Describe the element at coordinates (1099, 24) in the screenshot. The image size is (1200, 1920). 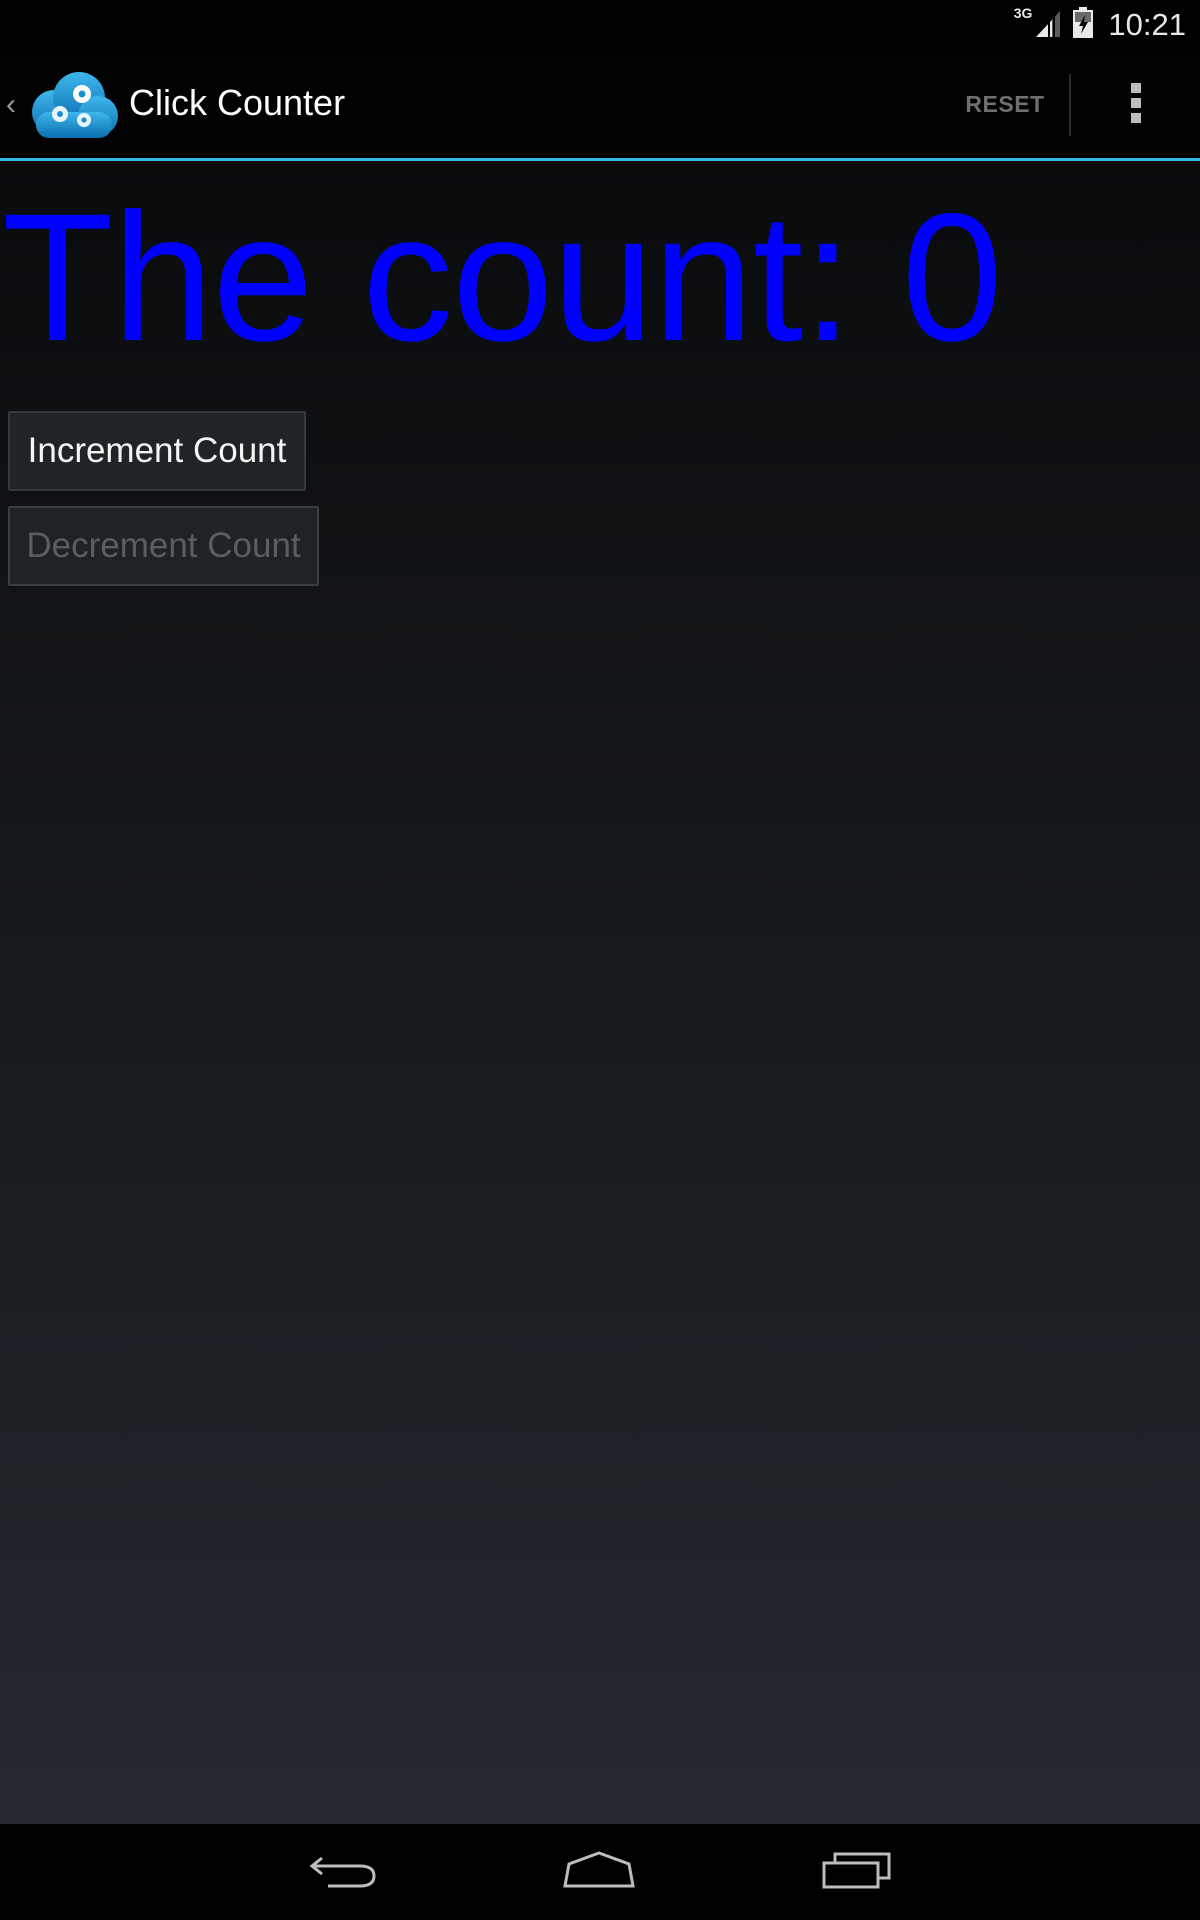
I see `status-icons: 3G 10:21` at that location.